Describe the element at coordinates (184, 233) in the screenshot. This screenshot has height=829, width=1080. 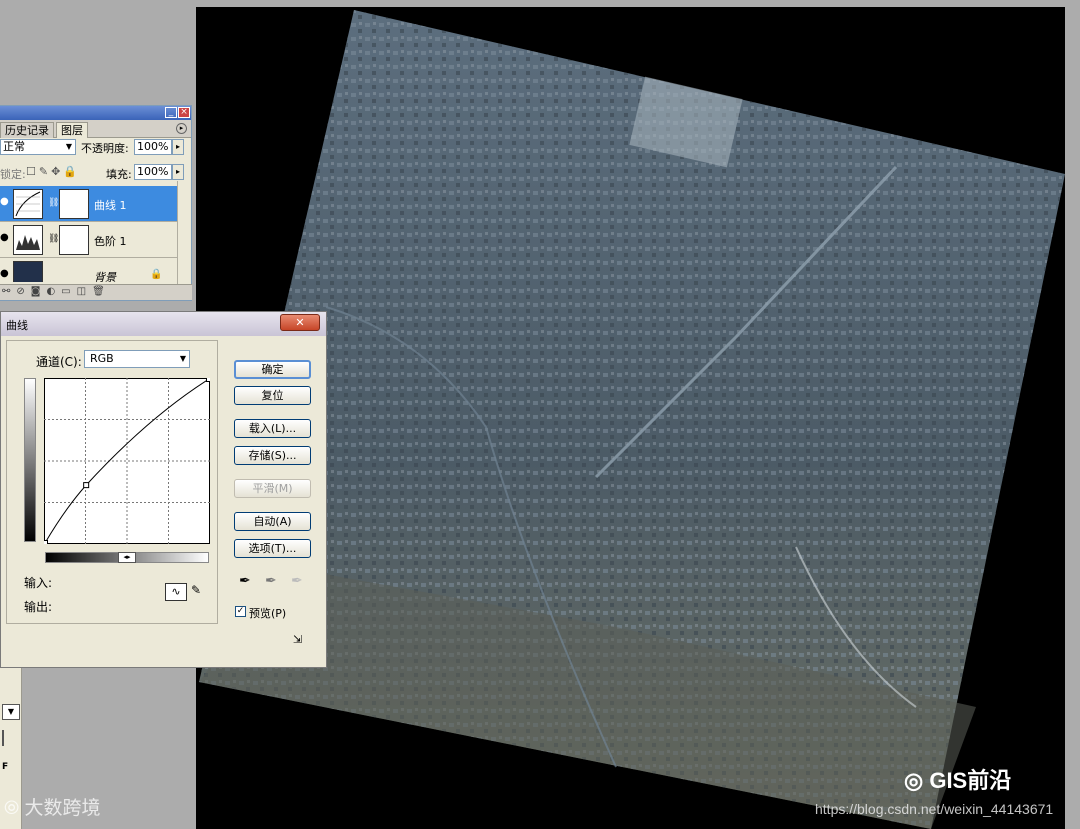
I see `layers-scrollbar` at that location.